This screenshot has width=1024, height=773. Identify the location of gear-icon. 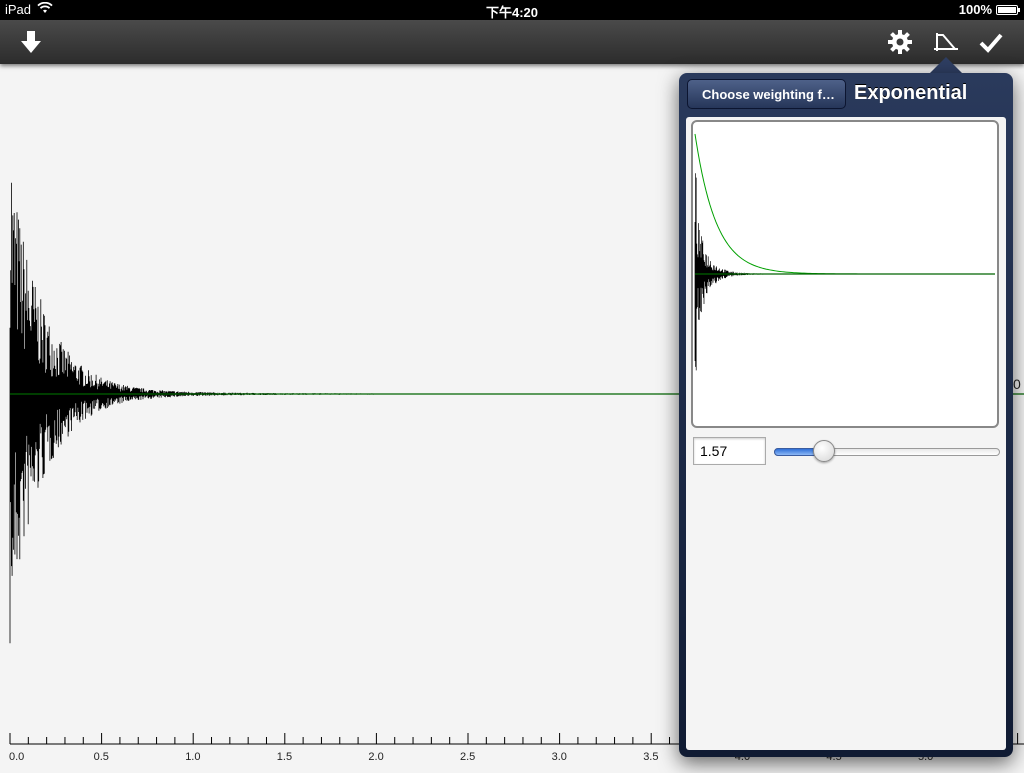
(900, 42).